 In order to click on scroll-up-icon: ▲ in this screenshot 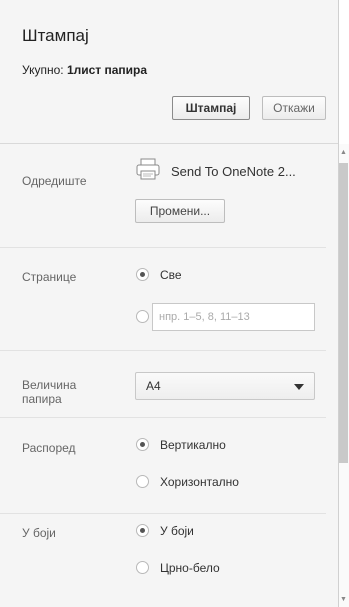, I will do `click(343, 152)`.